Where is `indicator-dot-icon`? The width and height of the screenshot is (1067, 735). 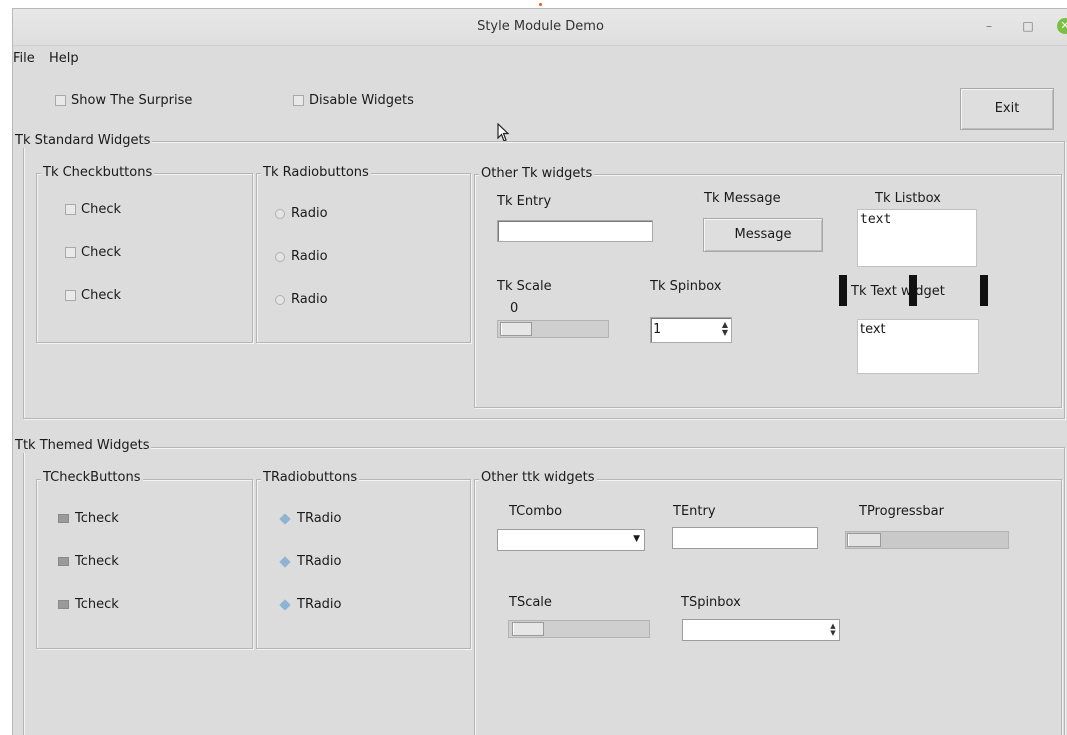
indicator-dot-icon is located at coordinates (540, 4).